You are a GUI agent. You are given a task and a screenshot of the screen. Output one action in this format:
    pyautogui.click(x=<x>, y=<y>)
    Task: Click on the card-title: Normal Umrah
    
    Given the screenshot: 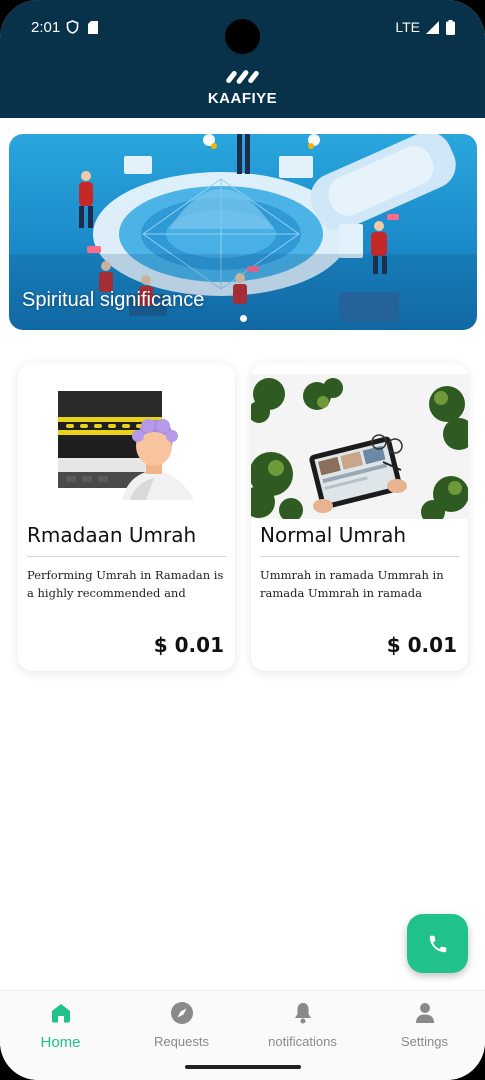 What is the action you would take?
    pyautogui.click(x=333, y=535)
    